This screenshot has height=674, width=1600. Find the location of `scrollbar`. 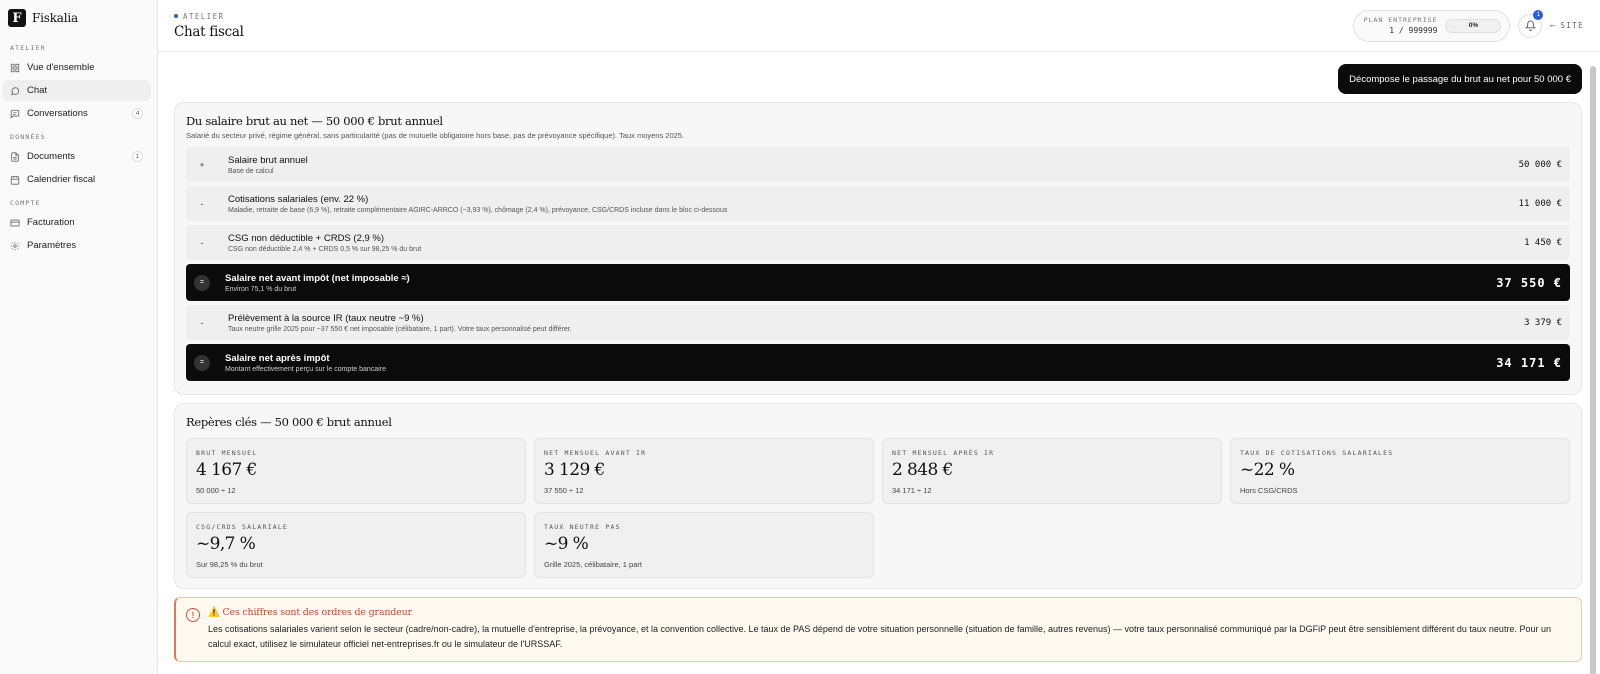

scrollbar is located at coordinates (1593, 370).